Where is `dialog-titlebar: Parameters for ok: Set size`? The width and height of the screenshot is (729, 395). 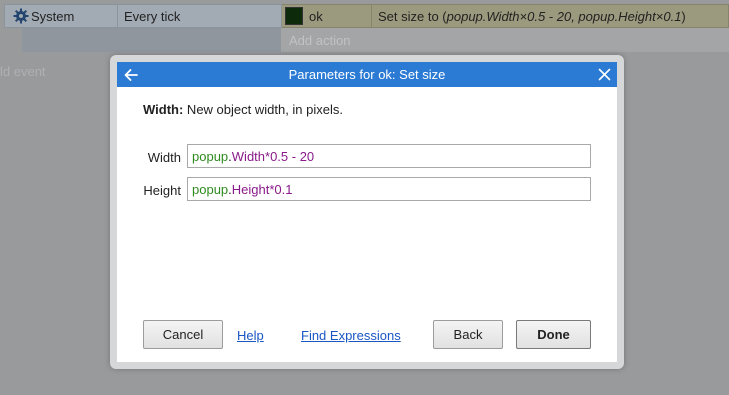
dialog-titlebar: Parameters for ok: Set size is located at coordinates (367, 74).